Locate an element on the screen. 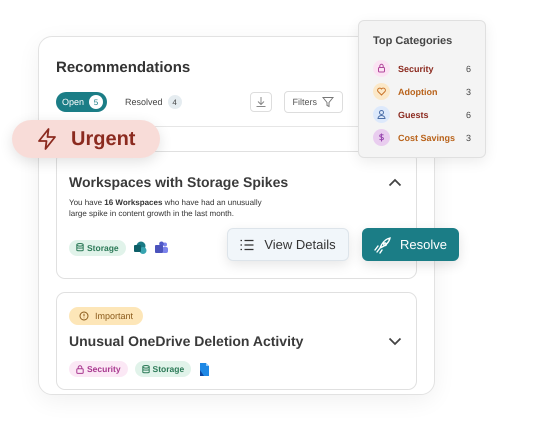  category-label: Adoption is located at coordinates (418, 91).